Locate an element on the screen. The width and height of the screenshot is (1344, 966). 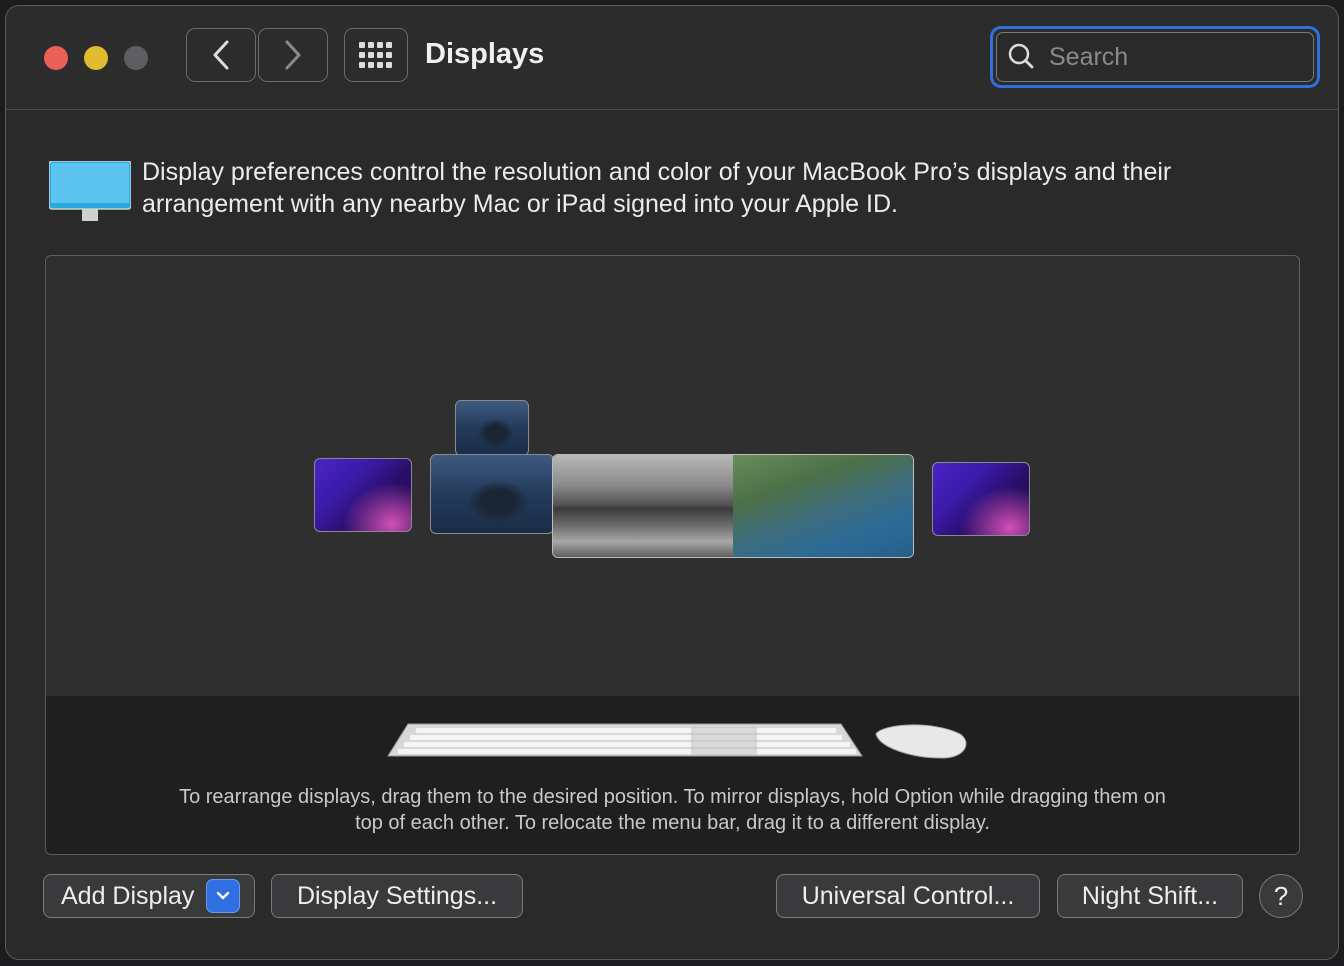
main-display-thumbnail is located at coordinates (733, 506).